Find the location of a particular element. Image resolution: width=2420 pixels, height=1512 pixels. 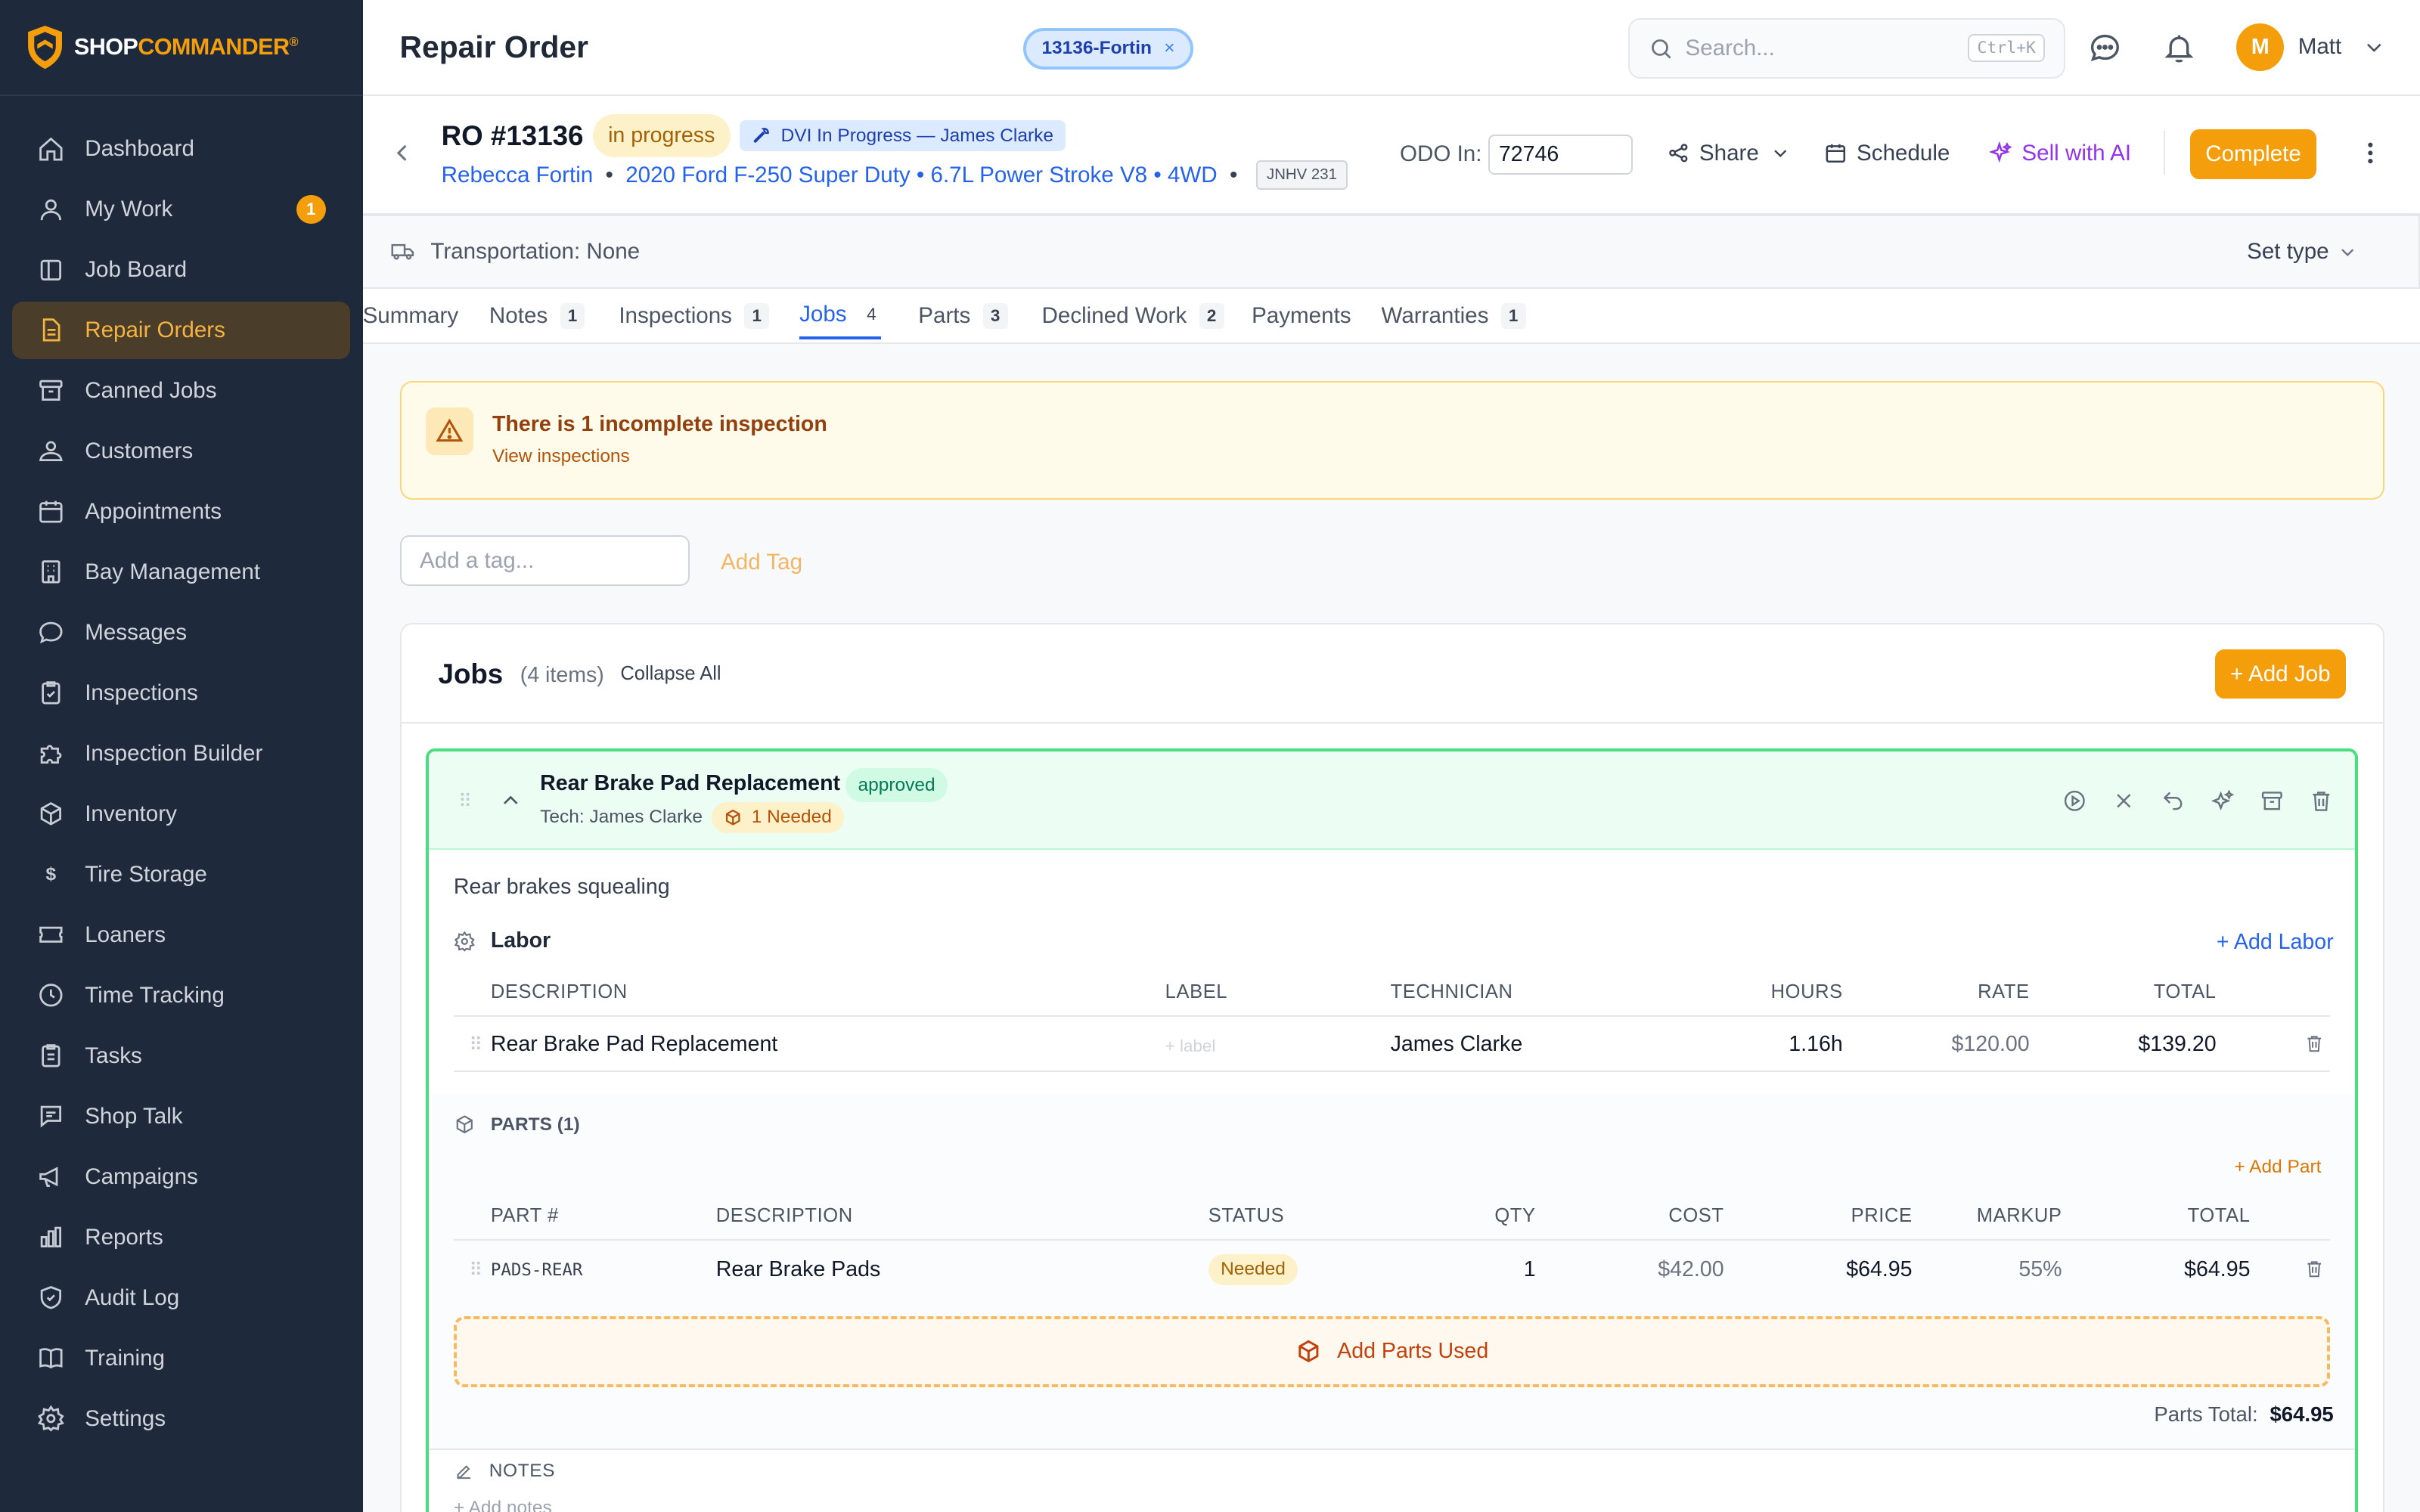

complete-button: Complete is located at coordinates (2253, 154).